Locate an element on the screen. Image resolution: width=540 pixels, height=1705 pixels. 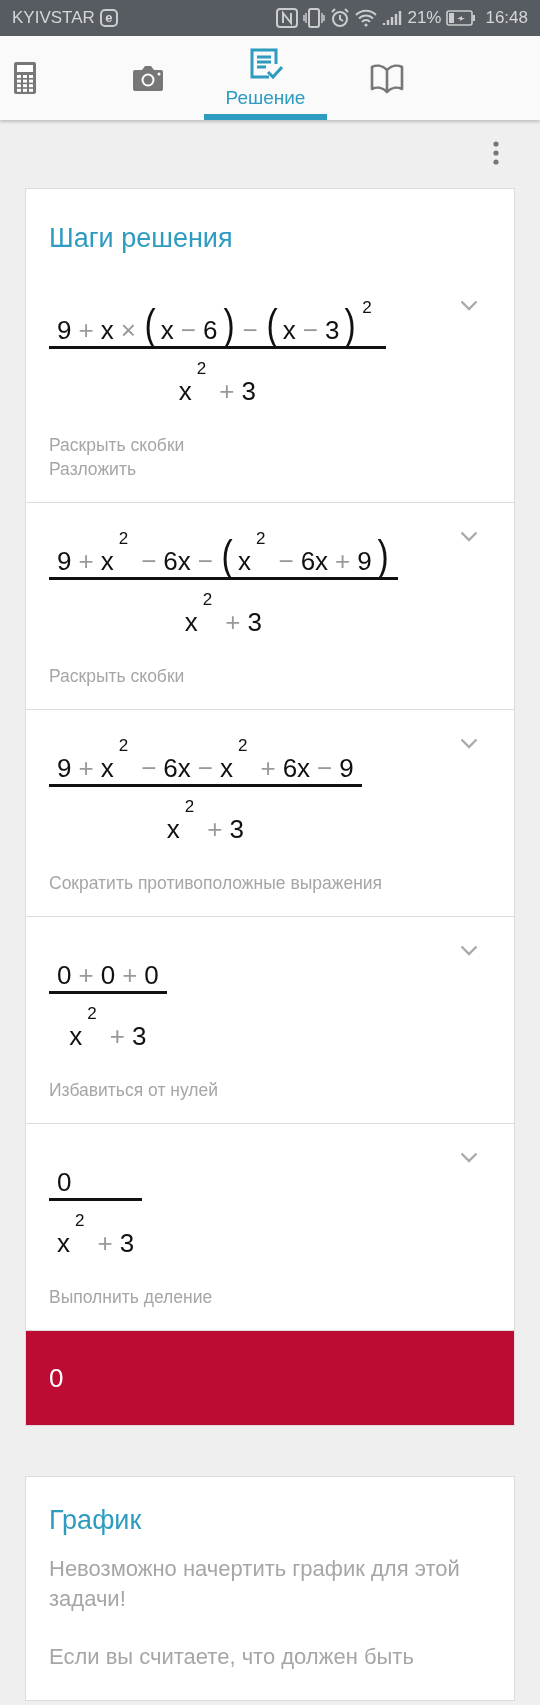
battery-icon is located at coordinates (461, 18).